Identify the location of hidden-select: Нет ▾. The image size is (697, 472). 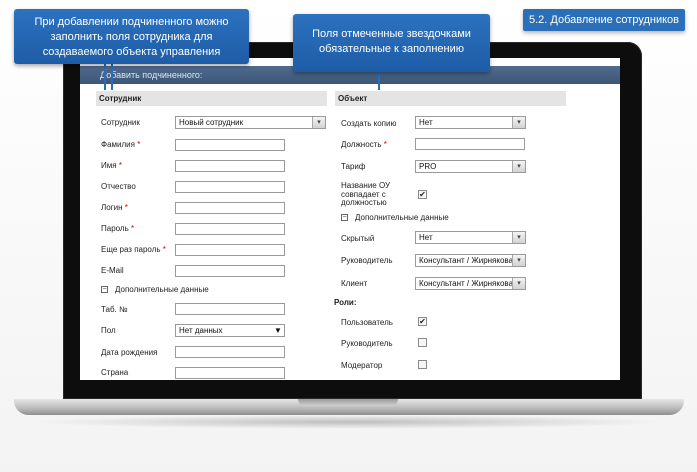
(470, 237).